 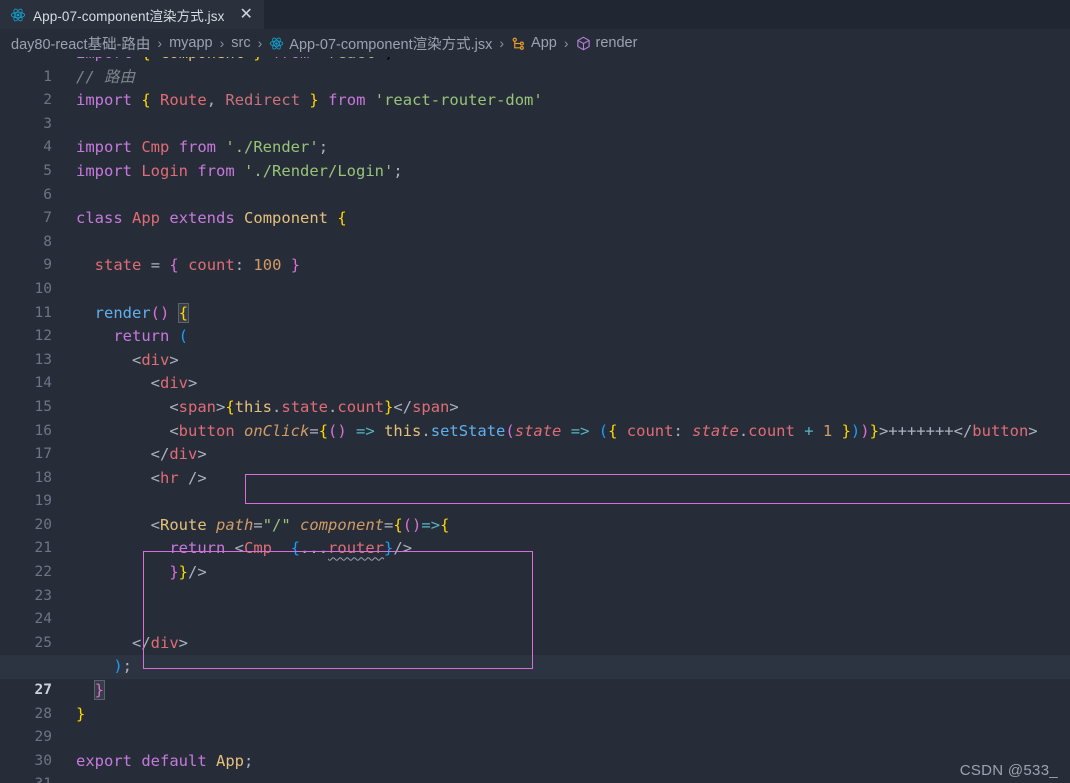 I want to click on close-icon: ✕, so click(x=245, y=14).